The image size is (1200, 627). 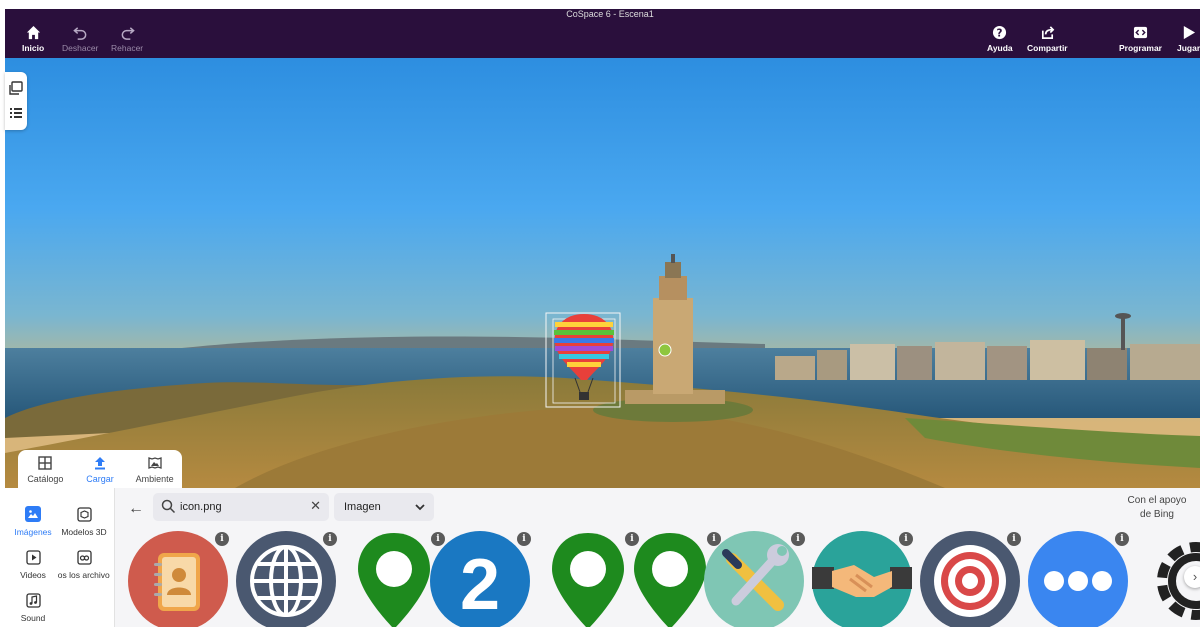 What do you see at coordinates (1047, 48) in the screenshot?
I see `share-label: Compartir` at bounding box center [1047, 48].